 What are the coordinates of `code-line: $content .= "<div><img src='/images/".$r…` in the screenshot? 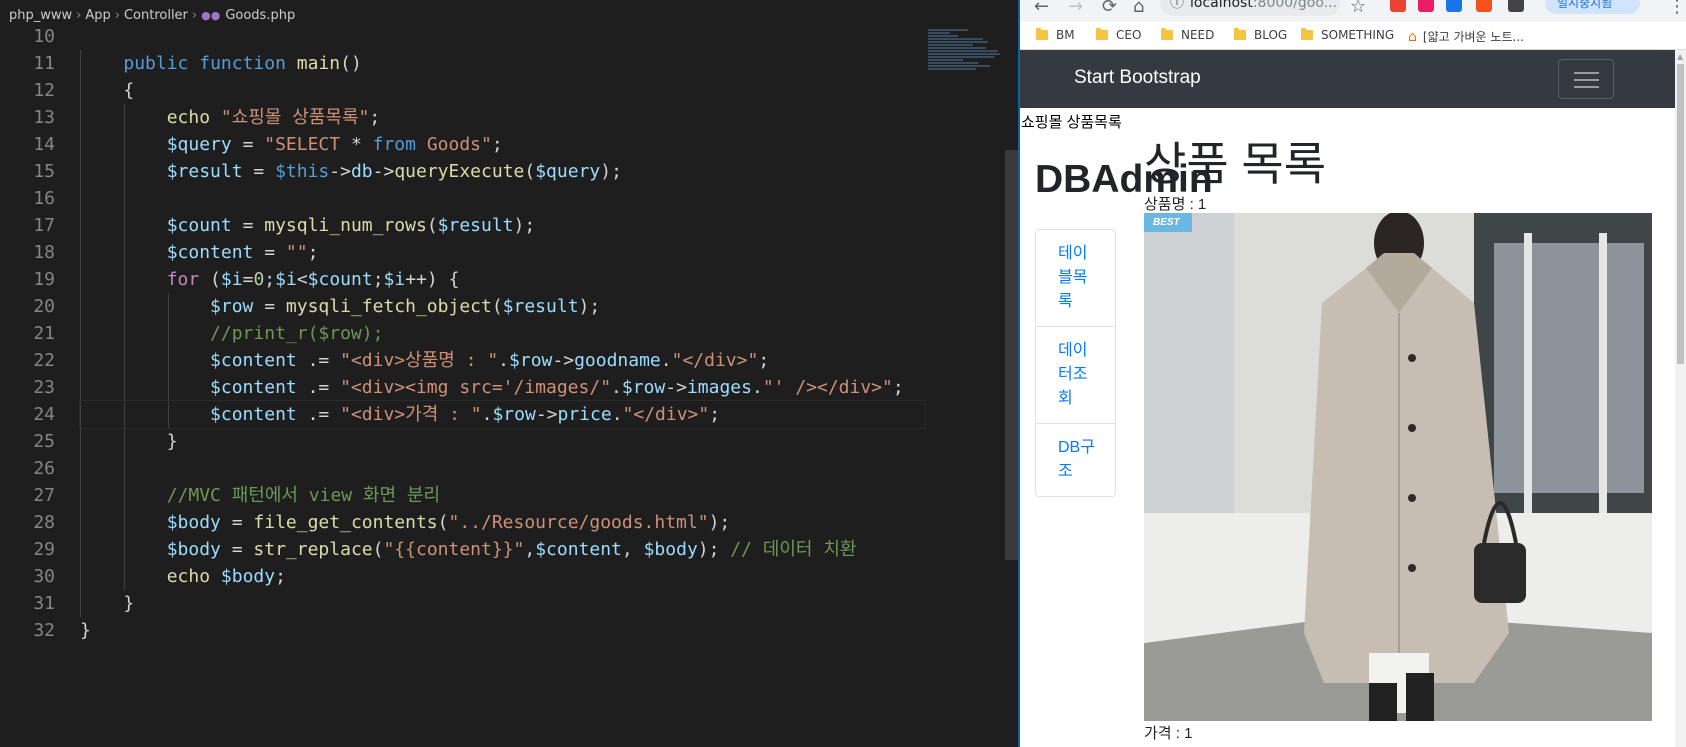 It's located at (502, 387).